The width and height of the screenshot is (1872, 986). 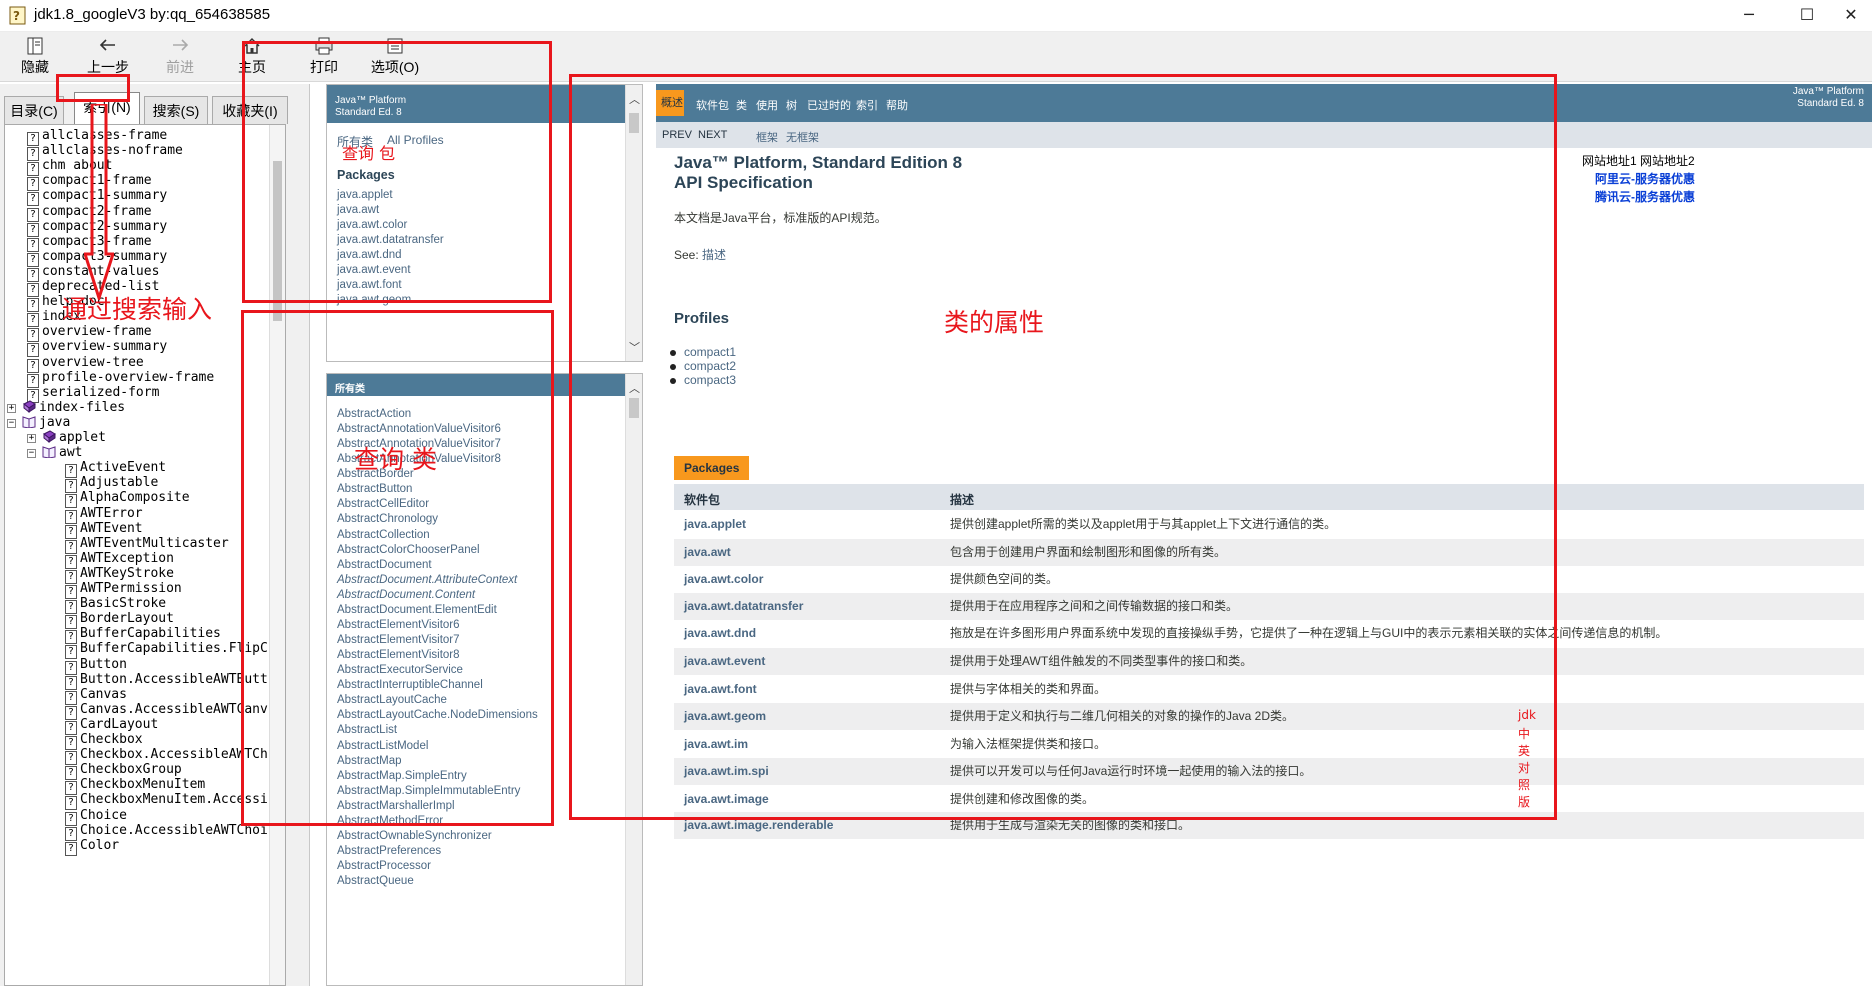 What do you see at coordinates (414, 836) in the screenshot?
I see `class-link: AbstractOwnableSynchronizer` at bounding box center [414, 836].